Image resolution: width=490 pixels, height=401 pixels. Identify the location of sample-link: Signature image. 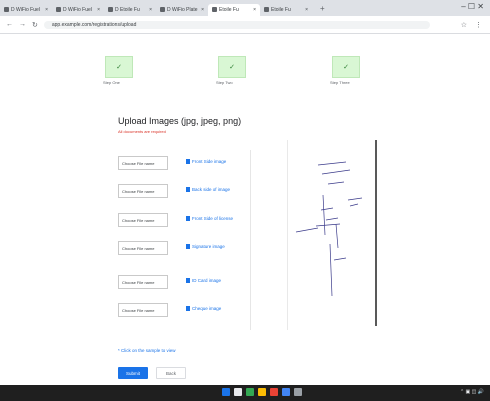
(205, 246).